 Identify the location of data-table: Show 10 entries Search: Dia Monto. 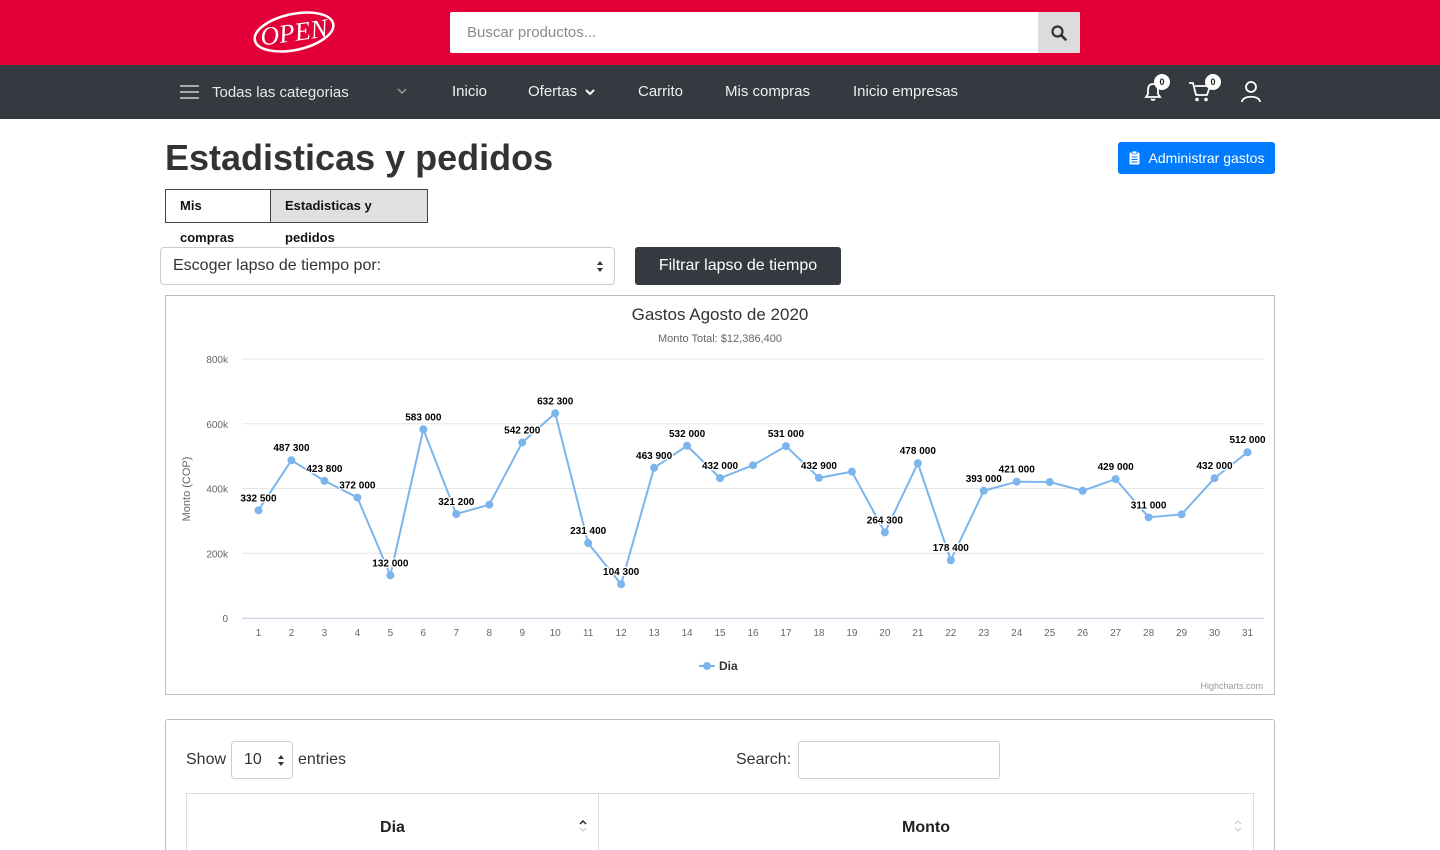
(720, 784).